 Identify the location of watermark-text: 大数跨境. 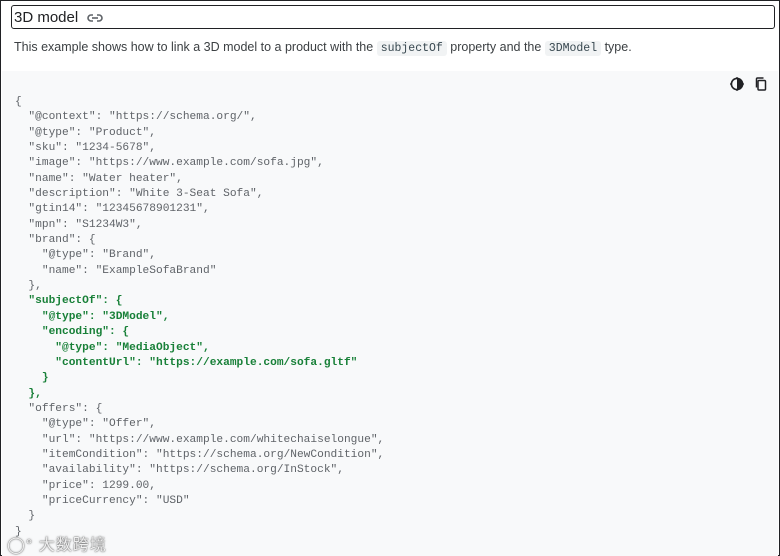
(72, 545).